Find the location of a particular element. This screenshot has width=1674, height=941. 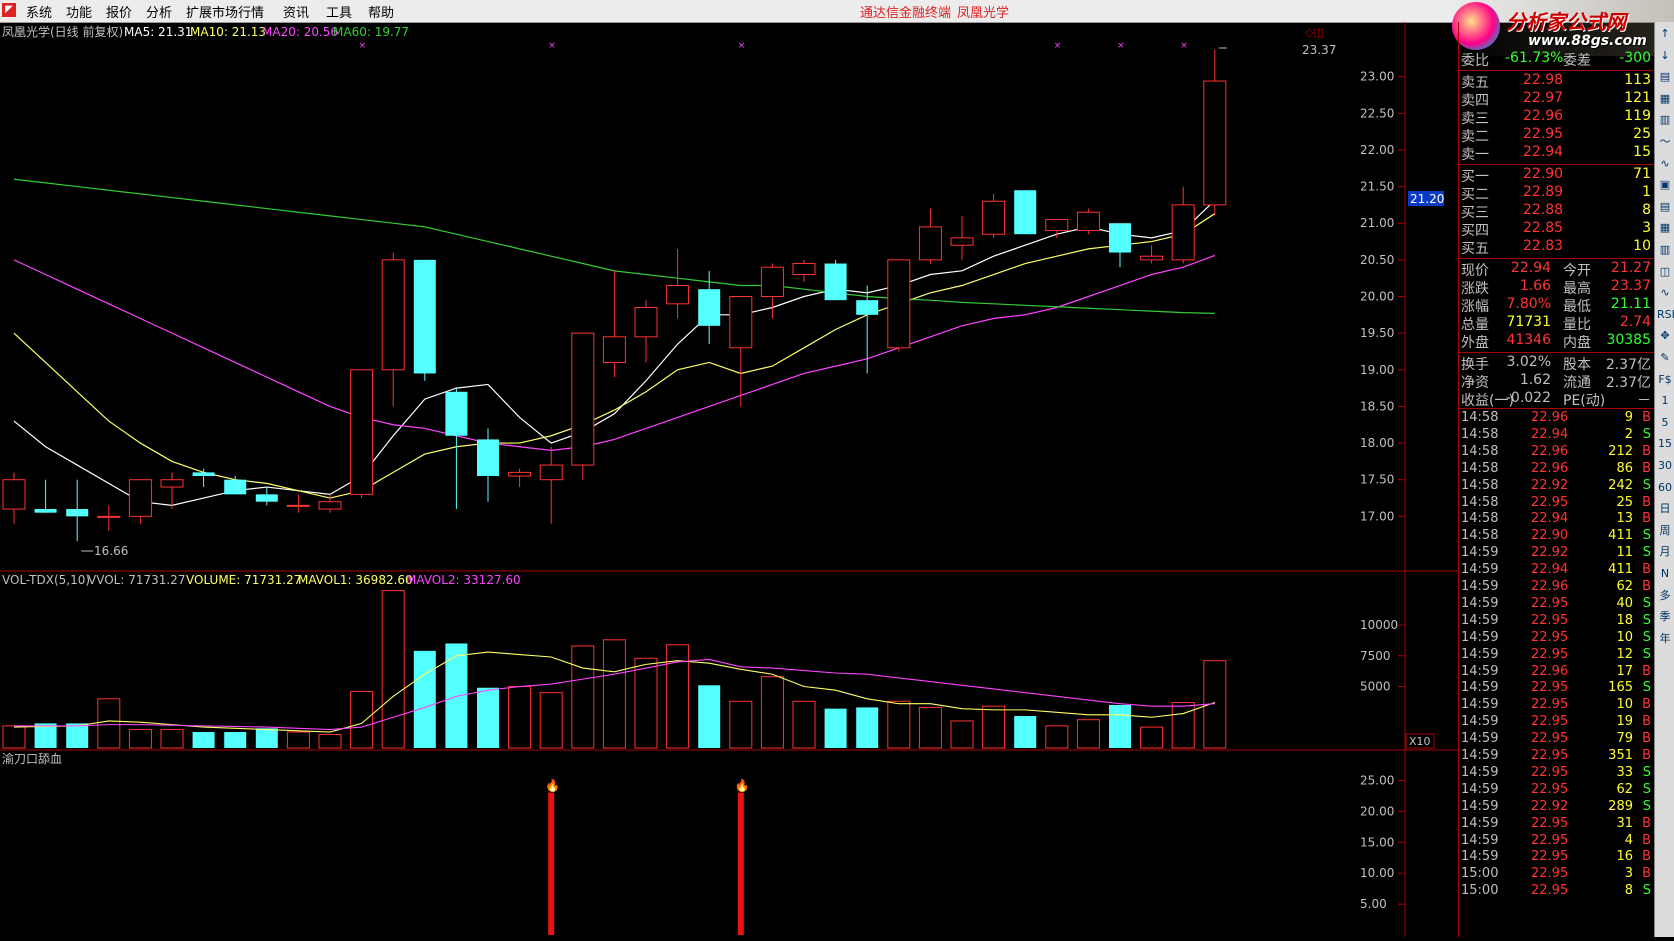

window-stock-name: 凤凰光学 is located at coordinates (983, 13).